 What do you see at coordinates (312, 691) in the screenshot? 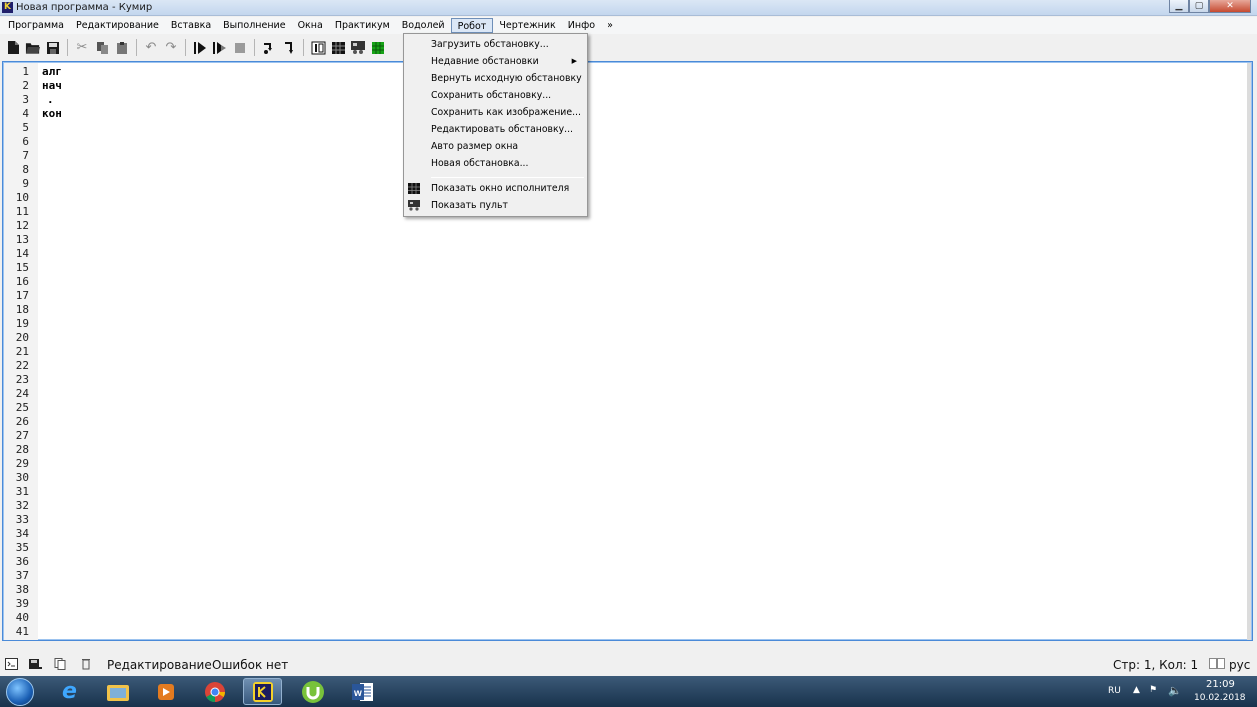
I see `utorrent-icon` at bounding box center [312, 691].